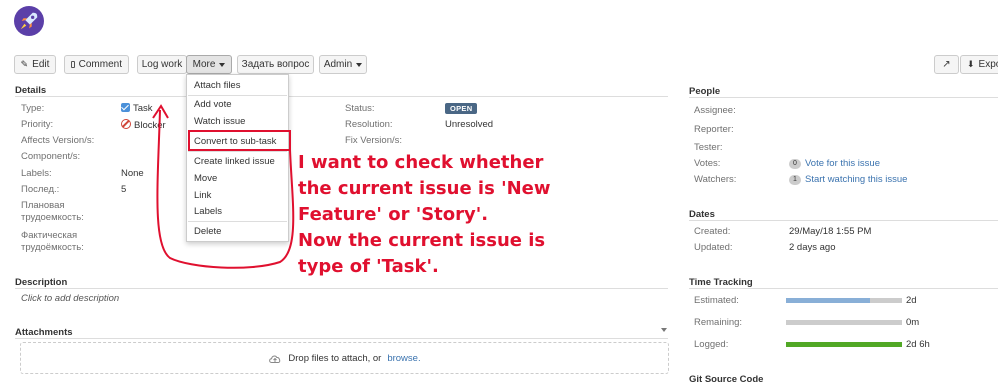 This screenshot has height=389, width=998. Describe the element at coordinates (37, 124) in the screenshot. I see `priority-label: Priority:` at that location.